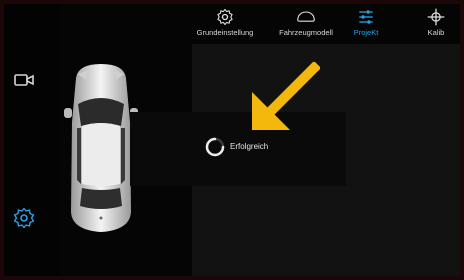 The width and height of the screenshot is (464, 280). I want to click on tab-grundeinstellung: Grundeinstellung, so click(225, 25).